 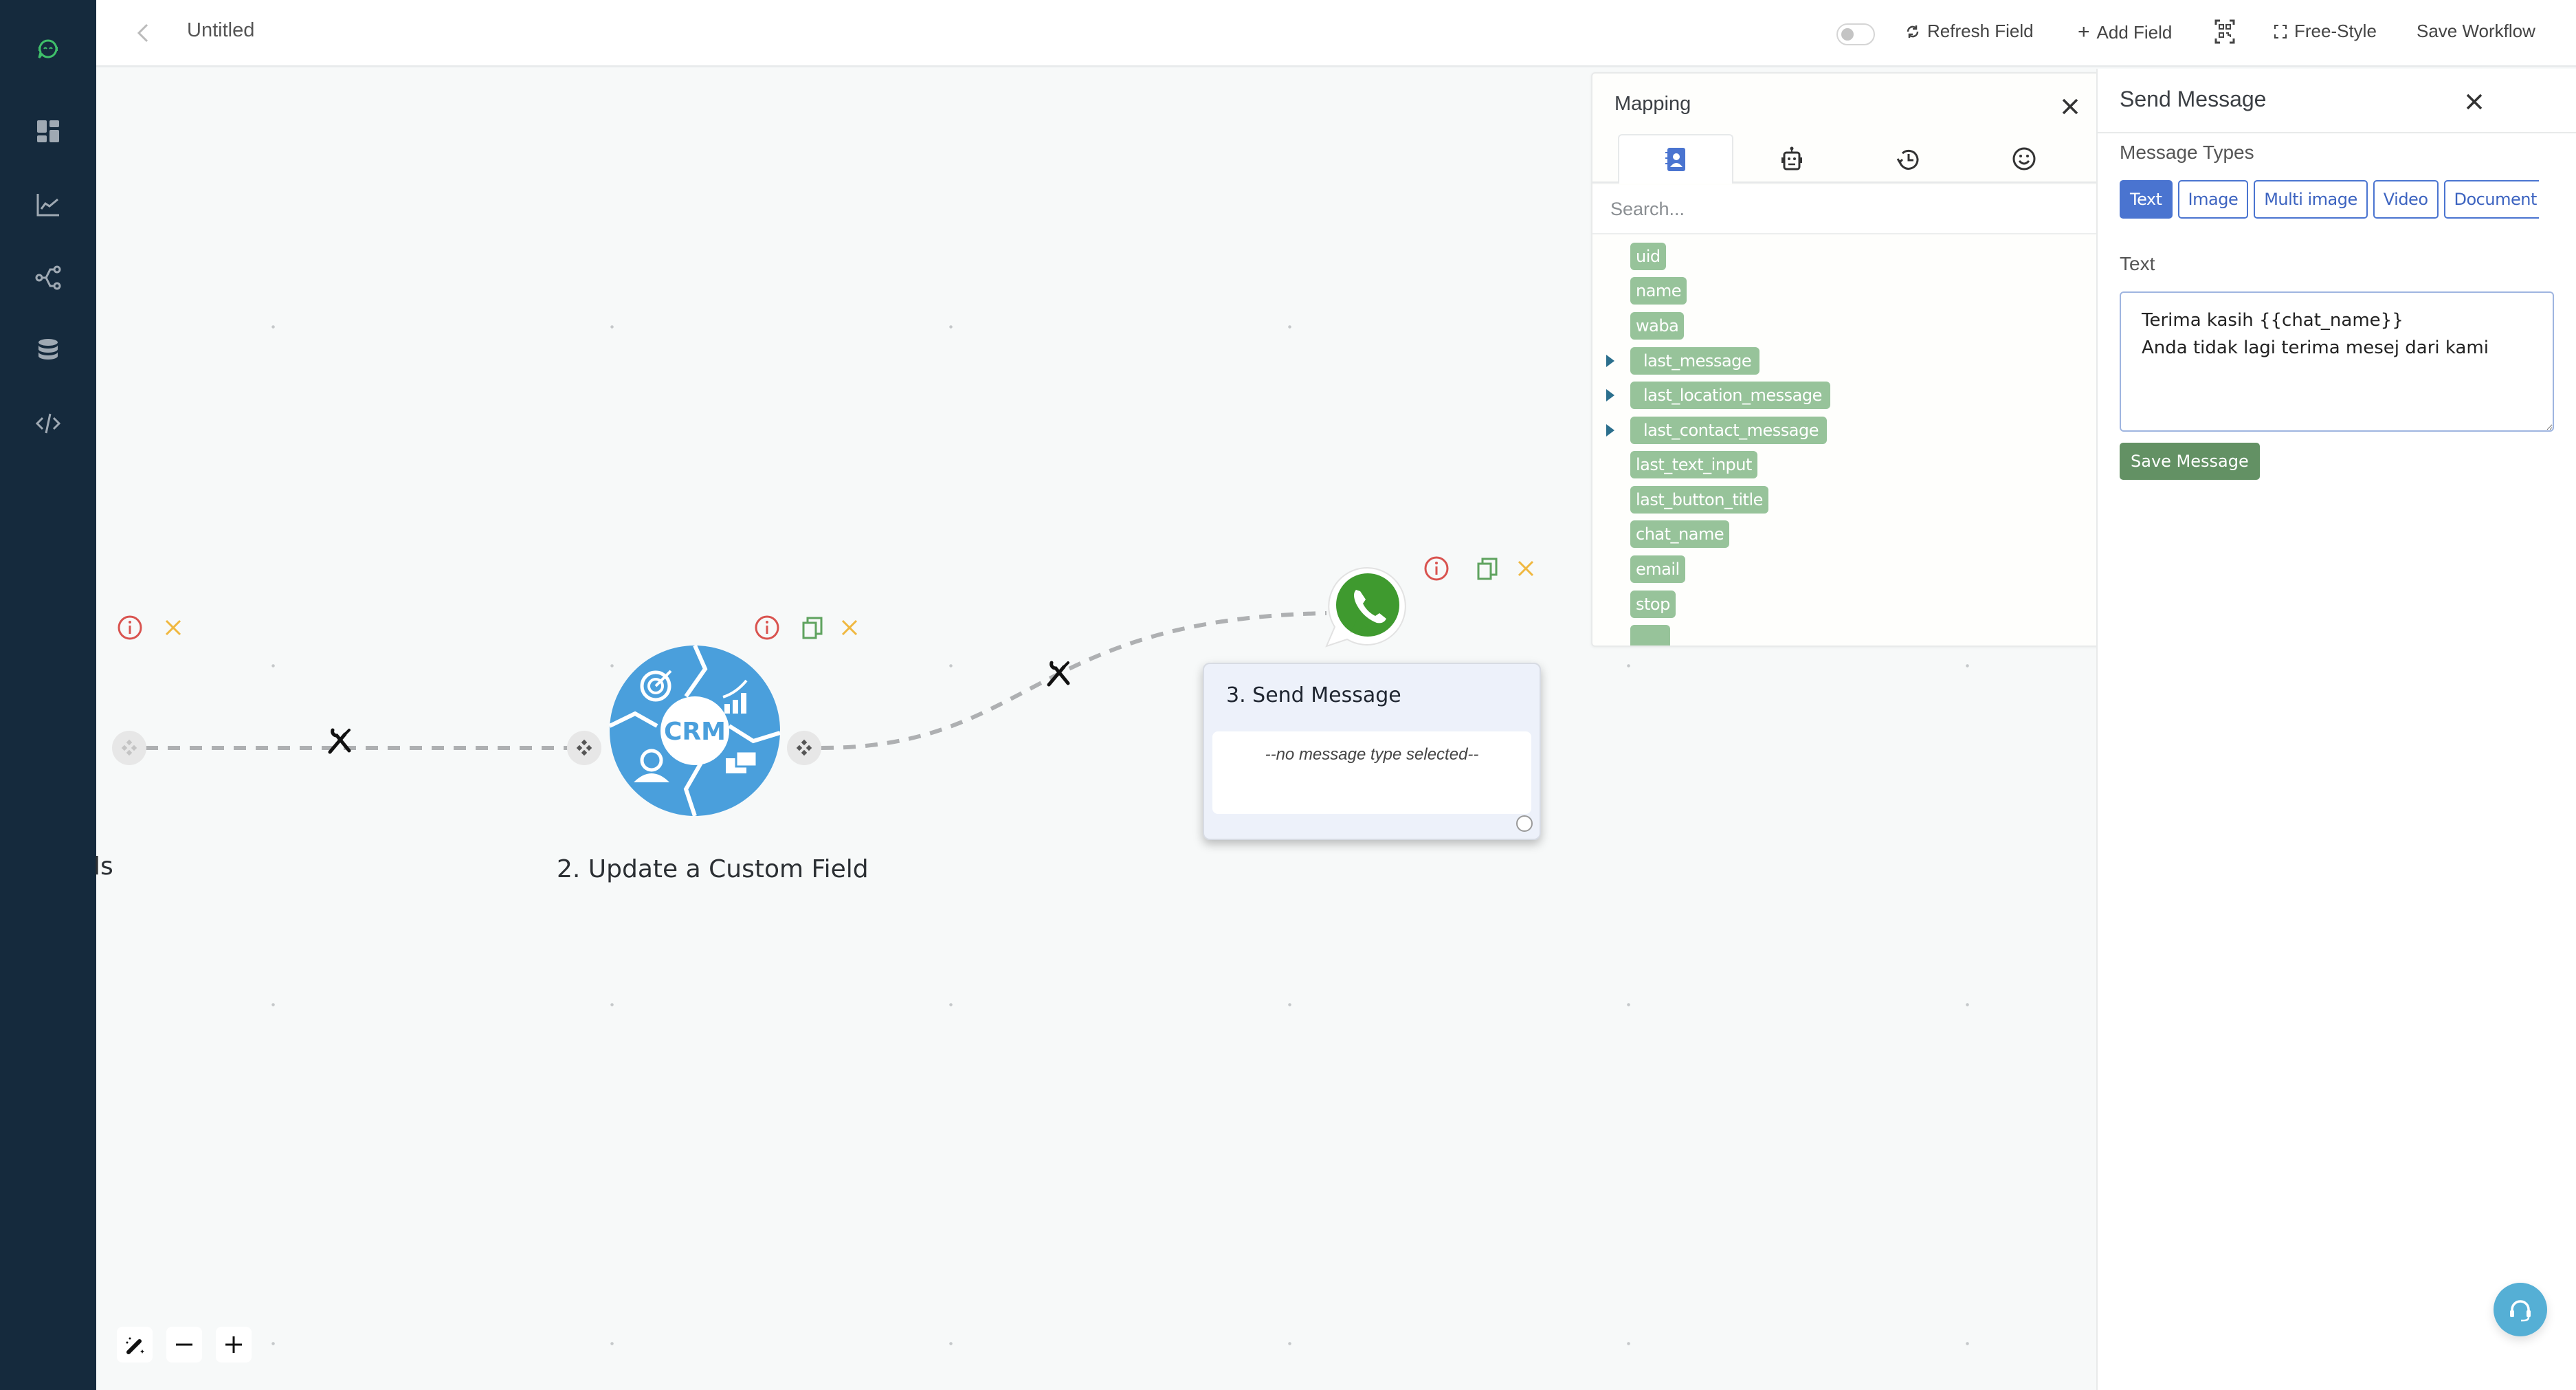 I want to click on add-field-label: Add Field, so click(x=2134, y=32).